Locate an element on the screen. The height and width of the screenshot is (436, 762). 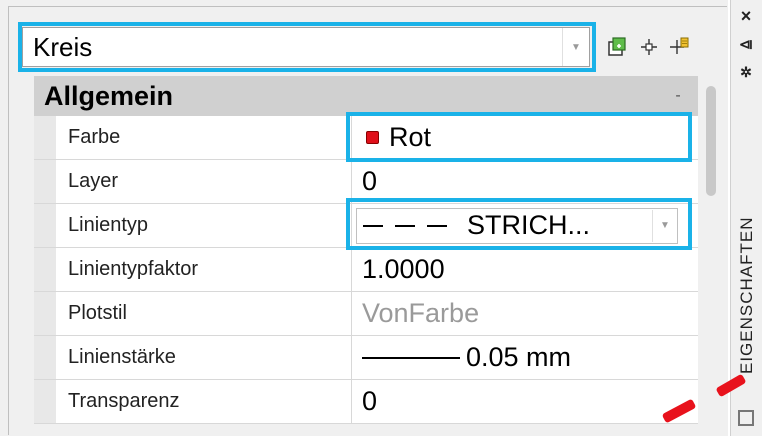
property-row-layer: Layer 0 is located at coordinates (366, 182).